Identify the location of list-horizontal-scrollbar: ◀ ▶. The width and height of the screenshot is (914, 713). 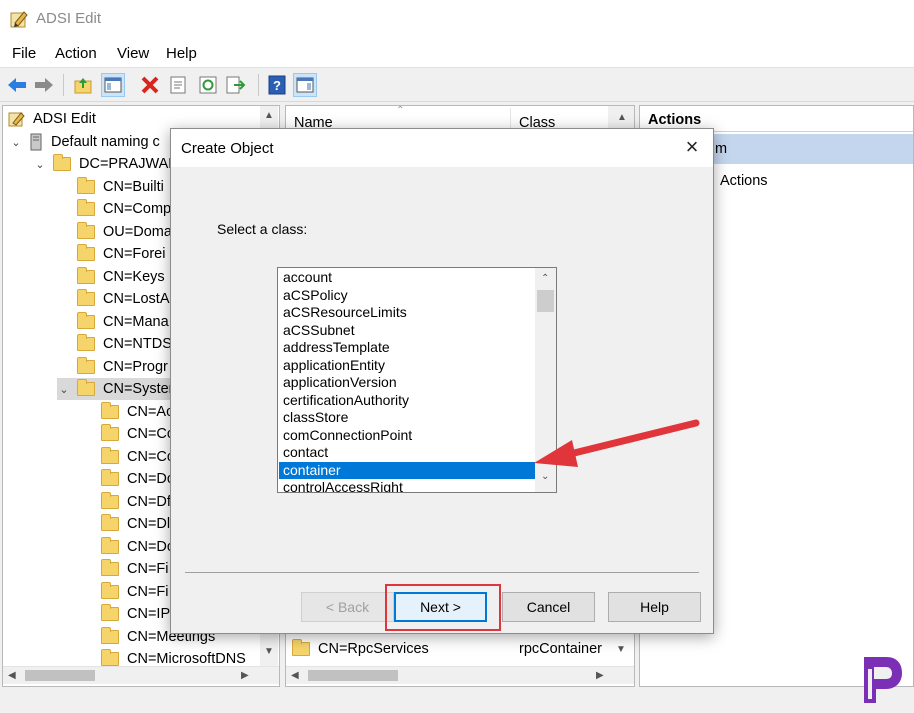
(460, 675).